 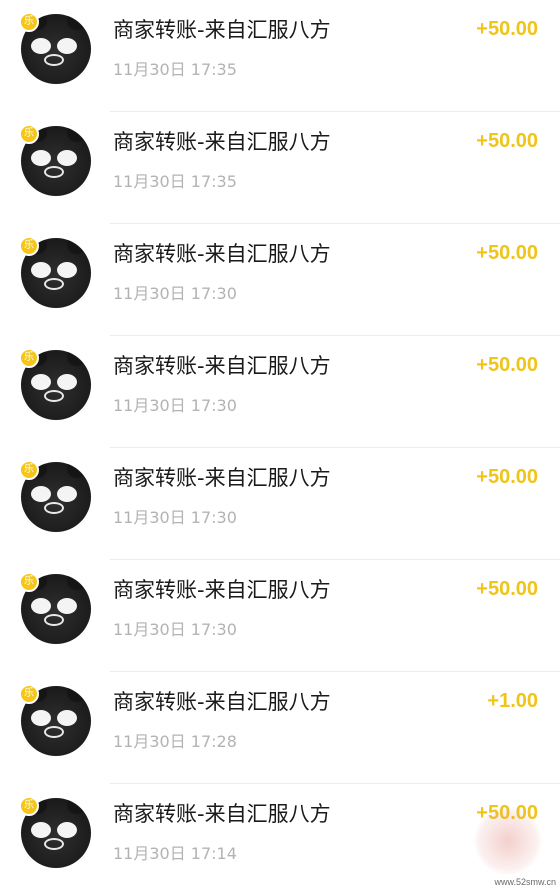 I want to click on transaction-time: 11月30日 17:14, so click(x=175, y=853).